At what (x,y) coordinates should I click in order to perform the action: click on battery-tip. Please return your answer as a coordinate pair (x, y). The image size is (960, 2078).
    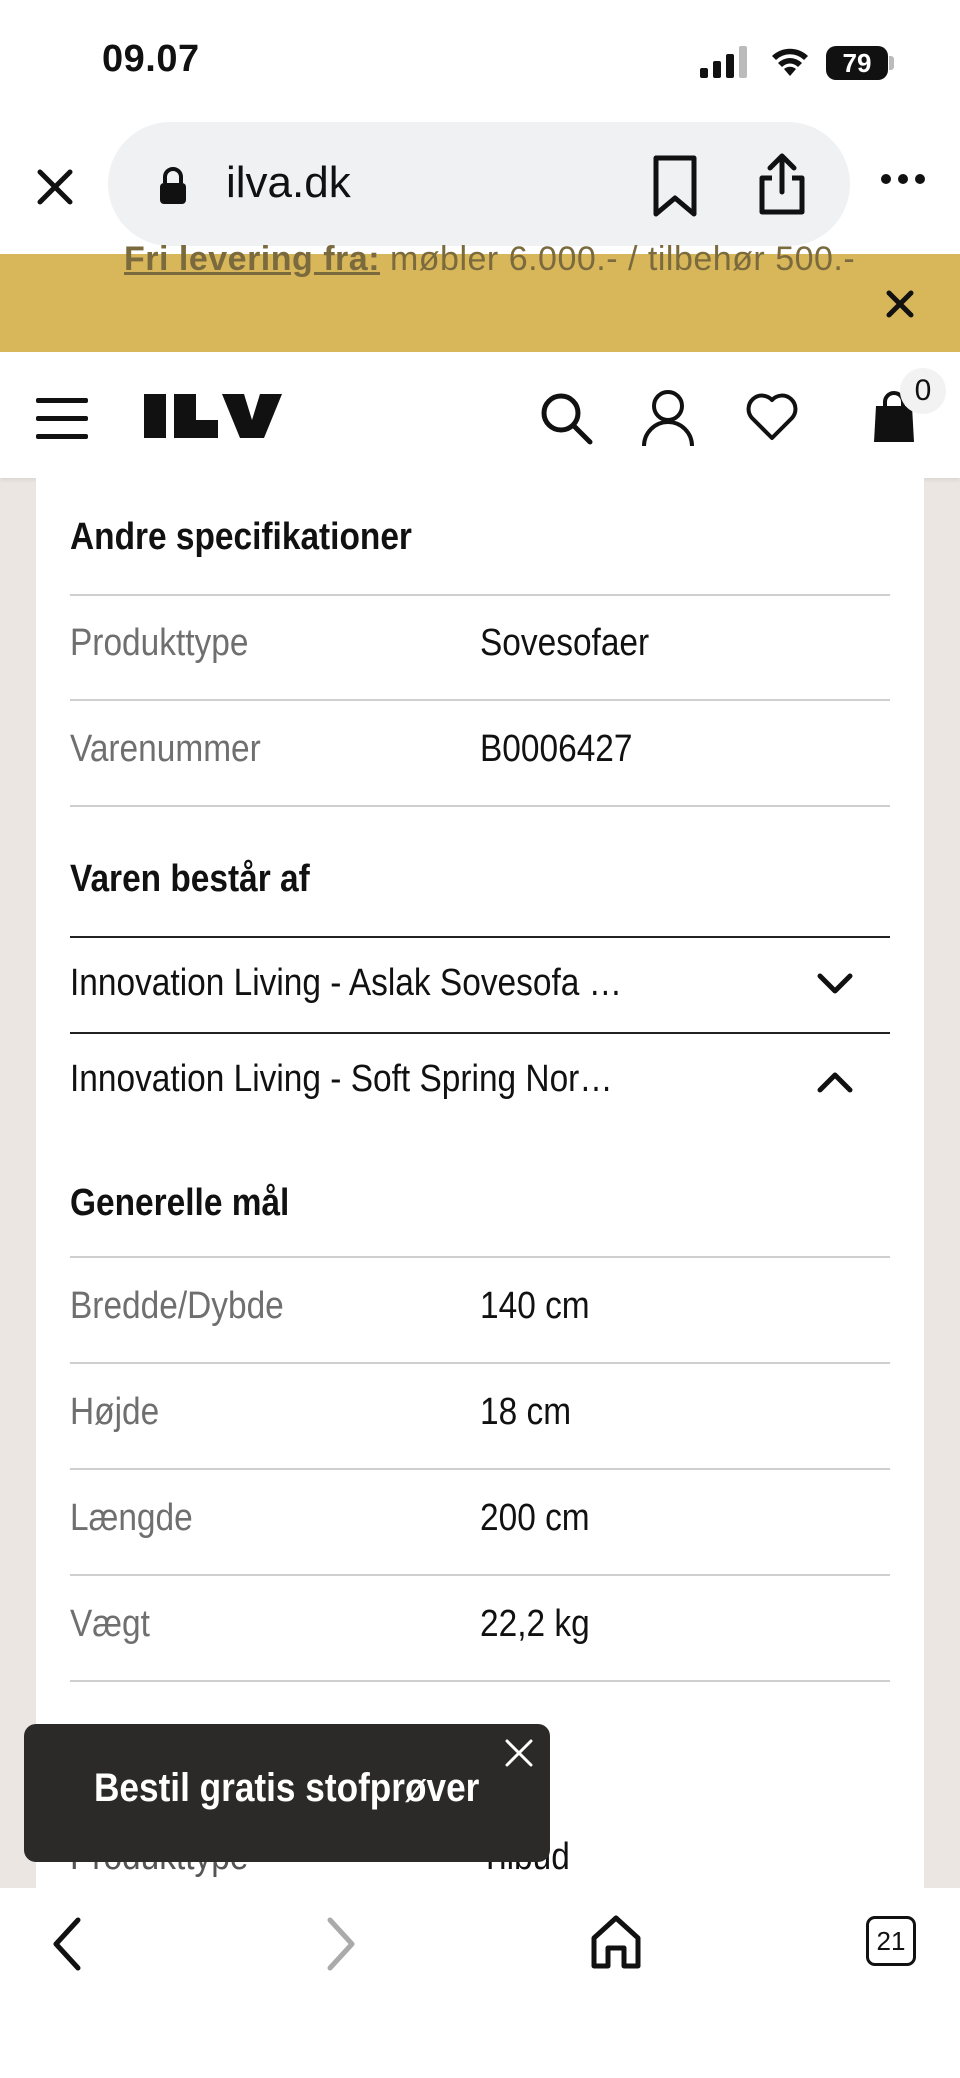
    Looking at the image, I should click on (891, 63).